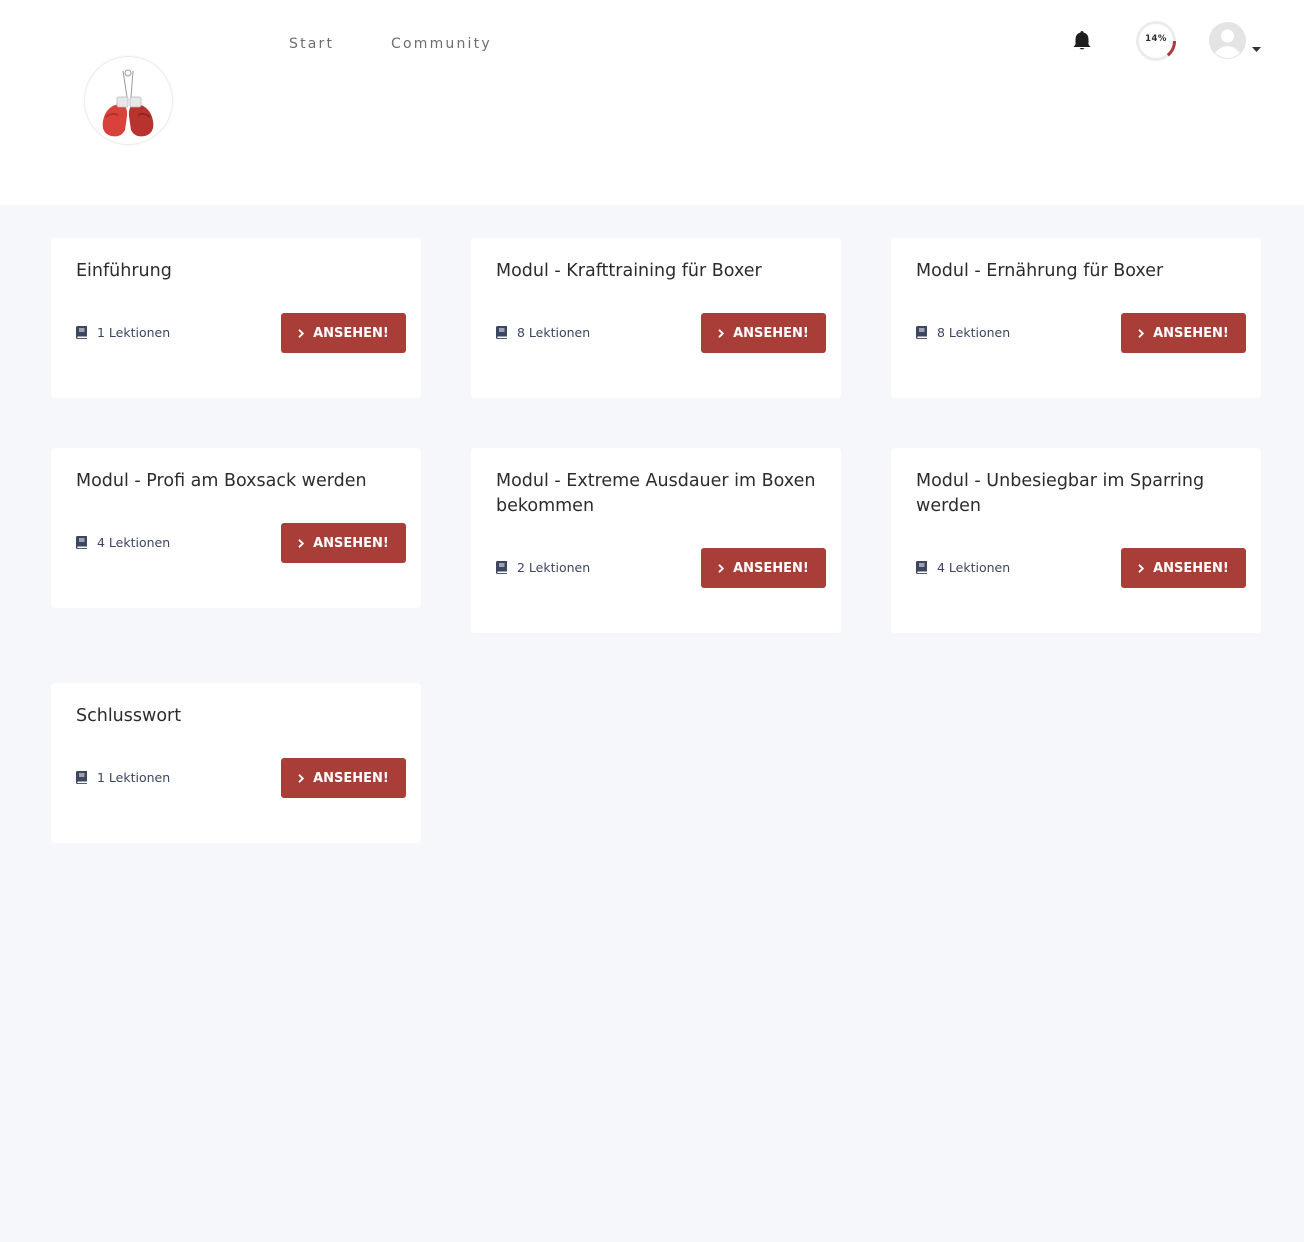 Image resolution: width=1304 pixels, height=1242 pixels. Describe the element at coordinates (221, 481) in the screenshot. I see `module-title: Modul - Profi am Boxsack werden` at that location.